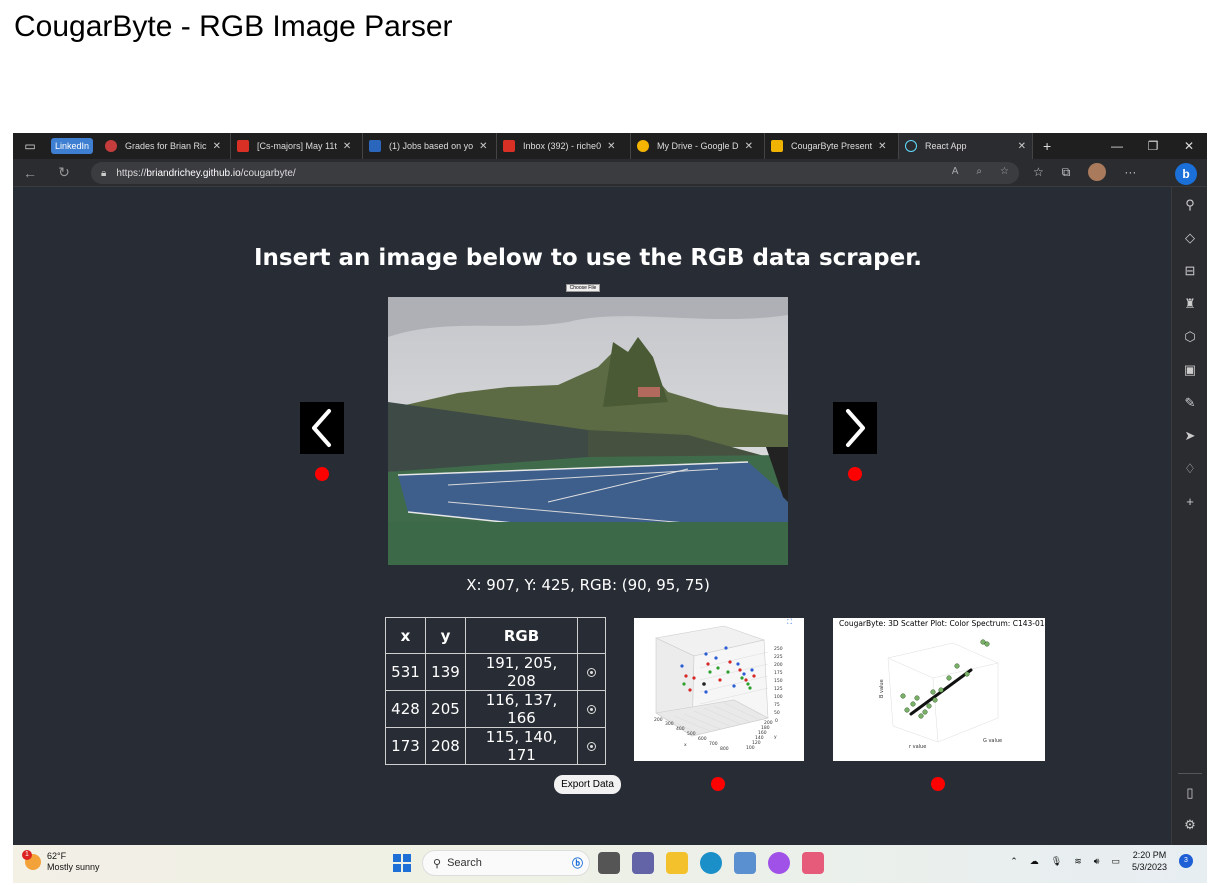  What do you see at coordinates (779, 863) in the screenshot?
I see `messenger-icon` at bounding box center [779, 863].